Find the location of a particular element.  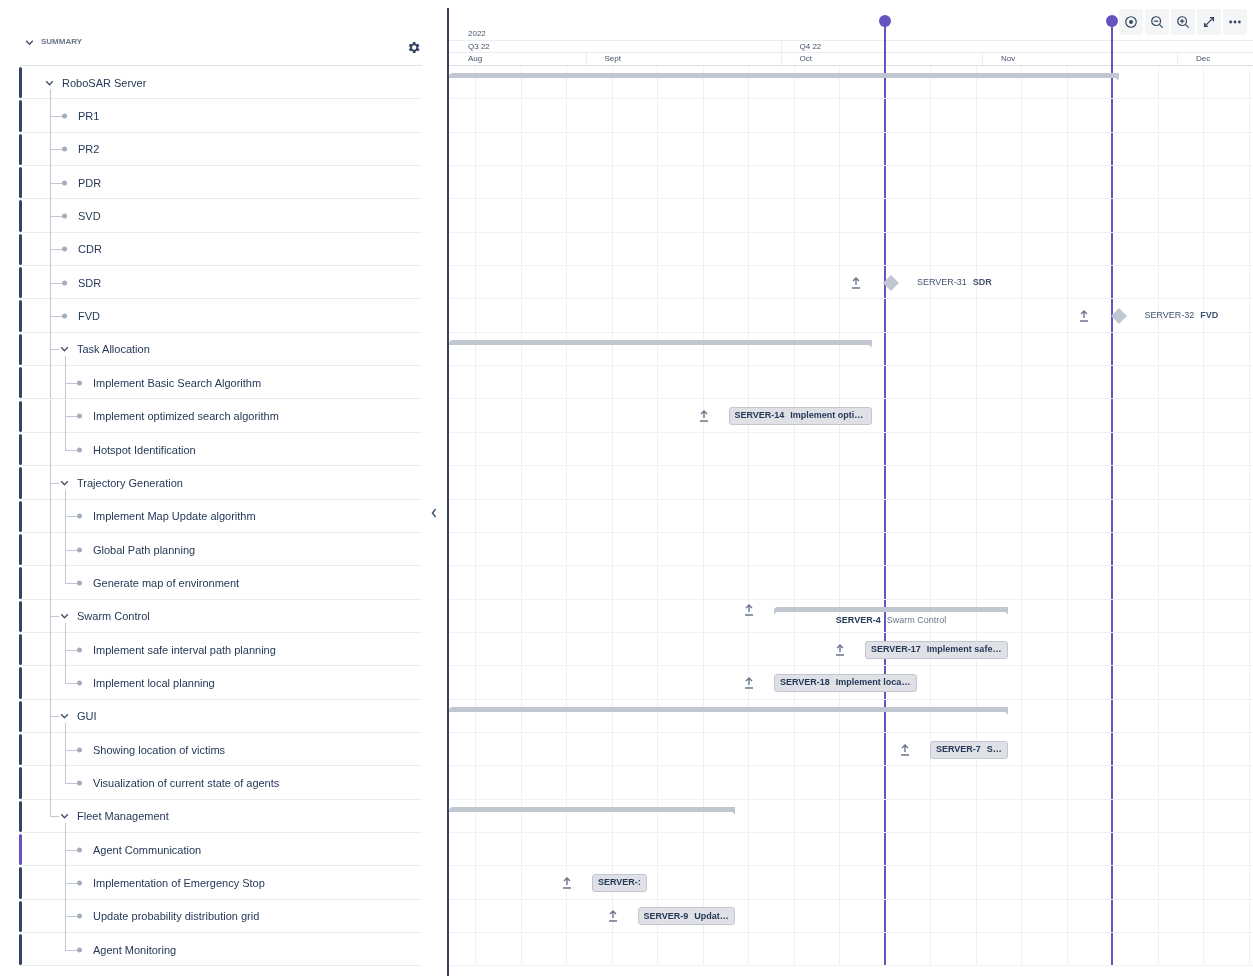

tree-item-label: PDR is located at coordinates (90, 182).